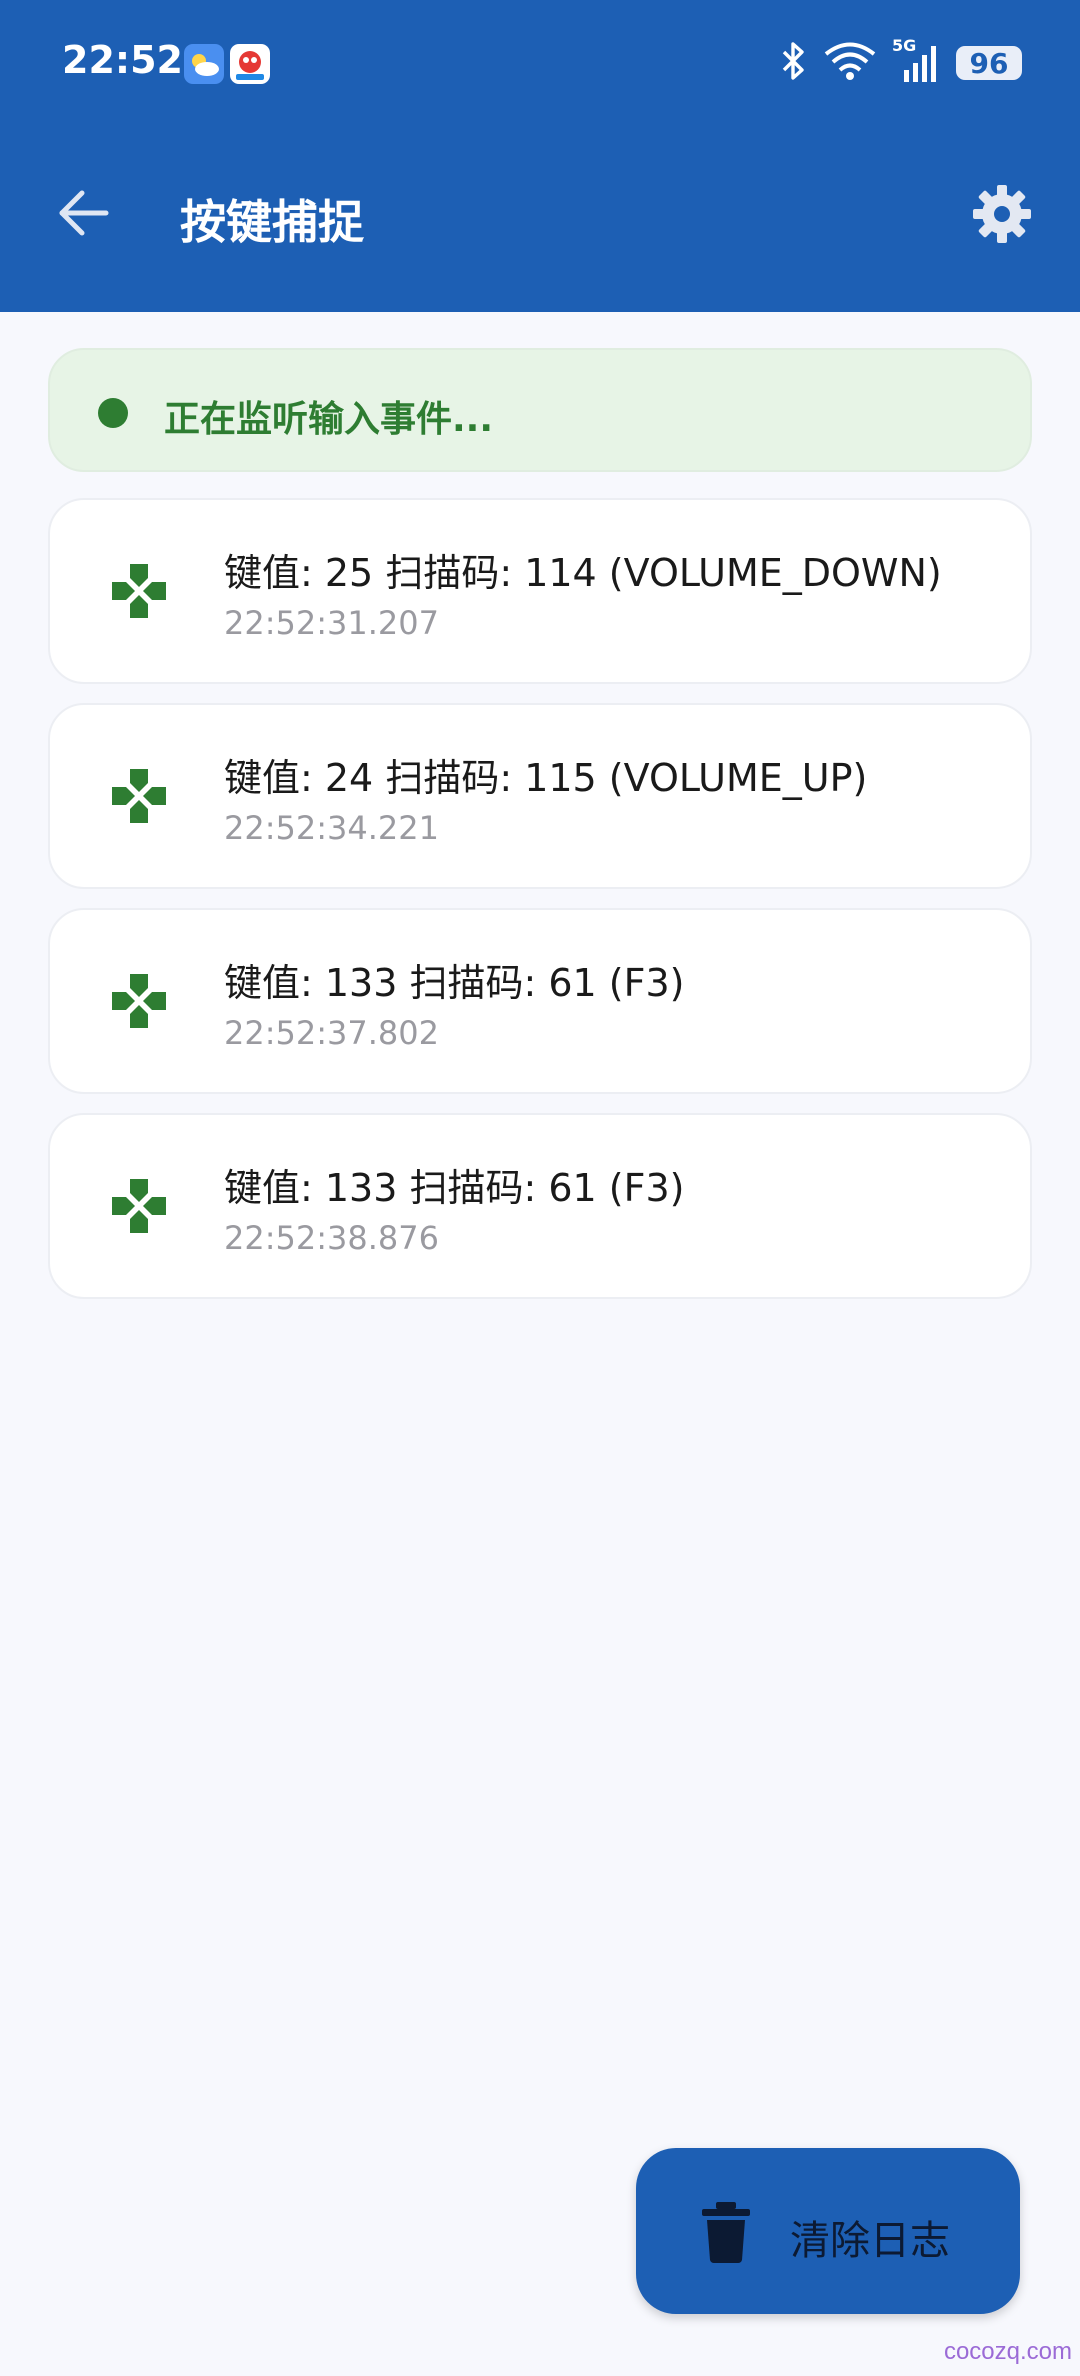  Describe the element at coordinates (870, 2241) in the screenshot. I see `clear-log-label: 清除日志` at that location.